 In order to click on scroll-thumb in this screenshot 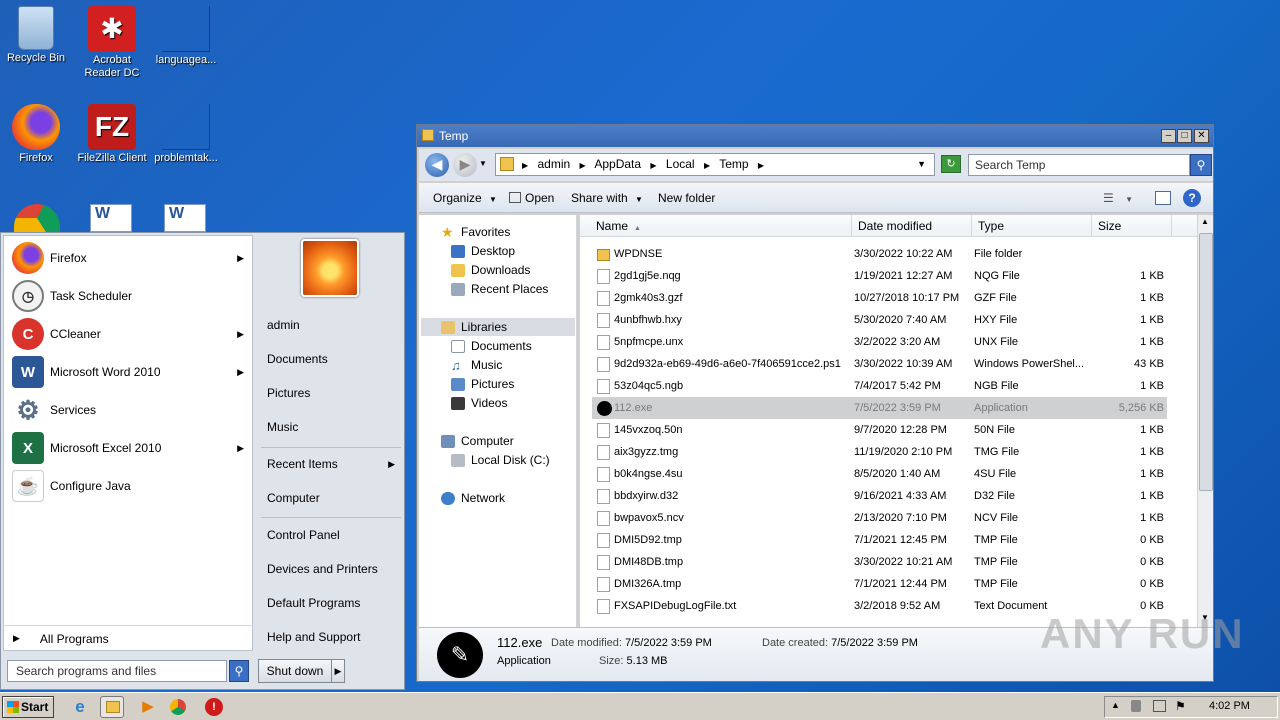, I will do `click(1206, 362)`.